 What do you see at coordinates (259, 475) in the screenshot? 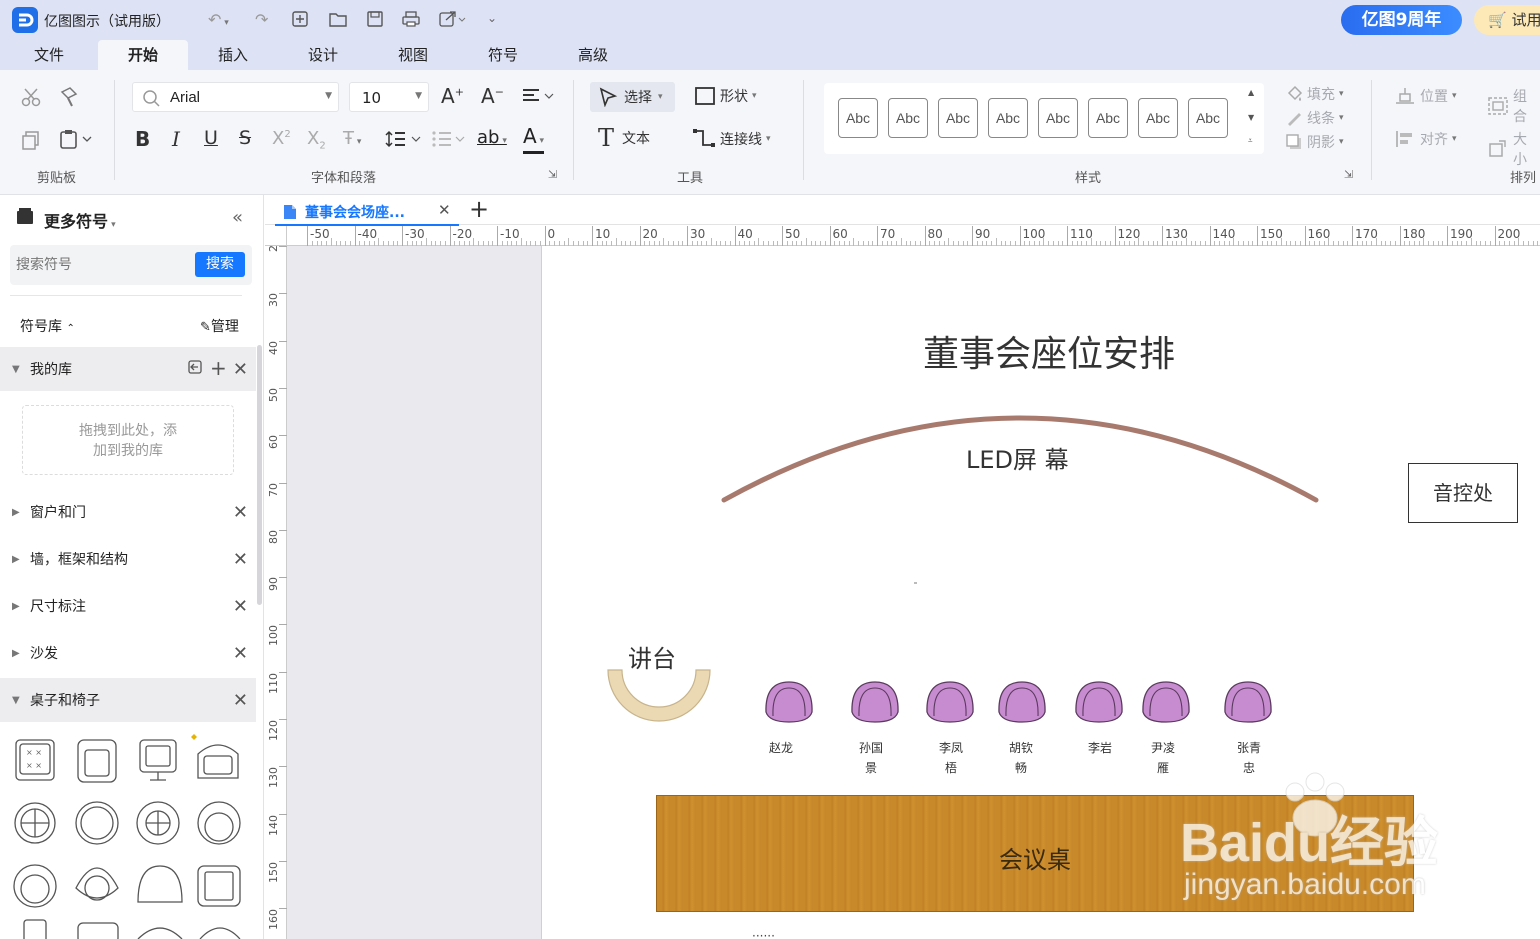
I see `sidebar-scrollbar` at bounding box center [259, 475].